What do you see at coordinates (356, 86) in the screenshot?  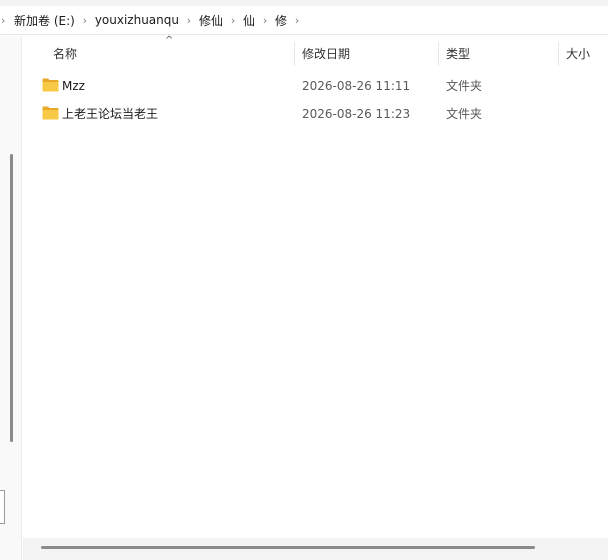 I see `file-date: 2026-08-26 11:11` at bounding box center [356, 86].